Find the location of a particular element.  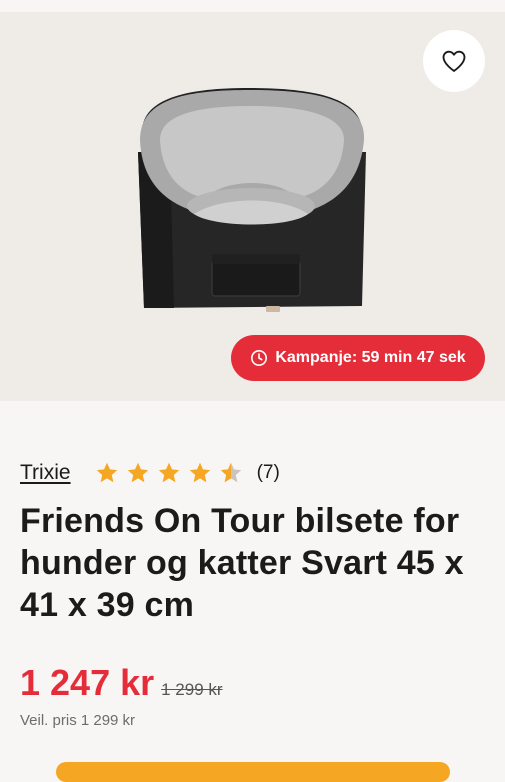

campaign-countdown: Kampanje: 59 min 47 sek is located at coordinates (370, 357).